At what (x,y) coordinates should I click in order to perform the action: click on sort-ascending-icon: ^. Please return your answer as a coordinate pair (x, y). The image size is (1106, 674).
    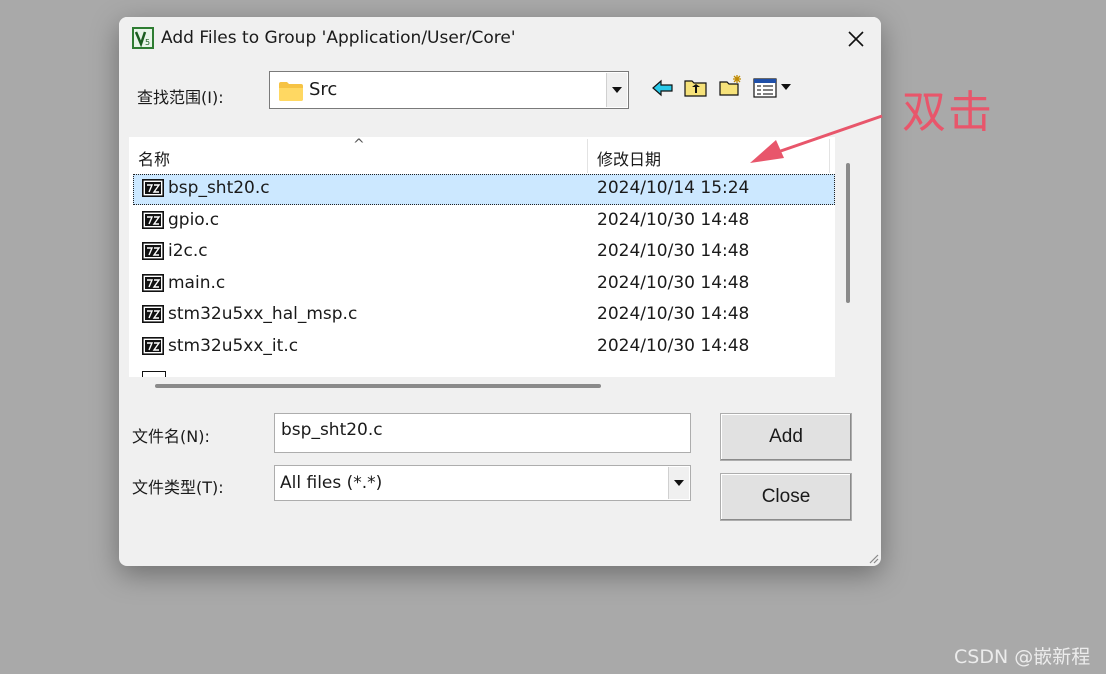
    Looking at the image, I should click on (359, 145).